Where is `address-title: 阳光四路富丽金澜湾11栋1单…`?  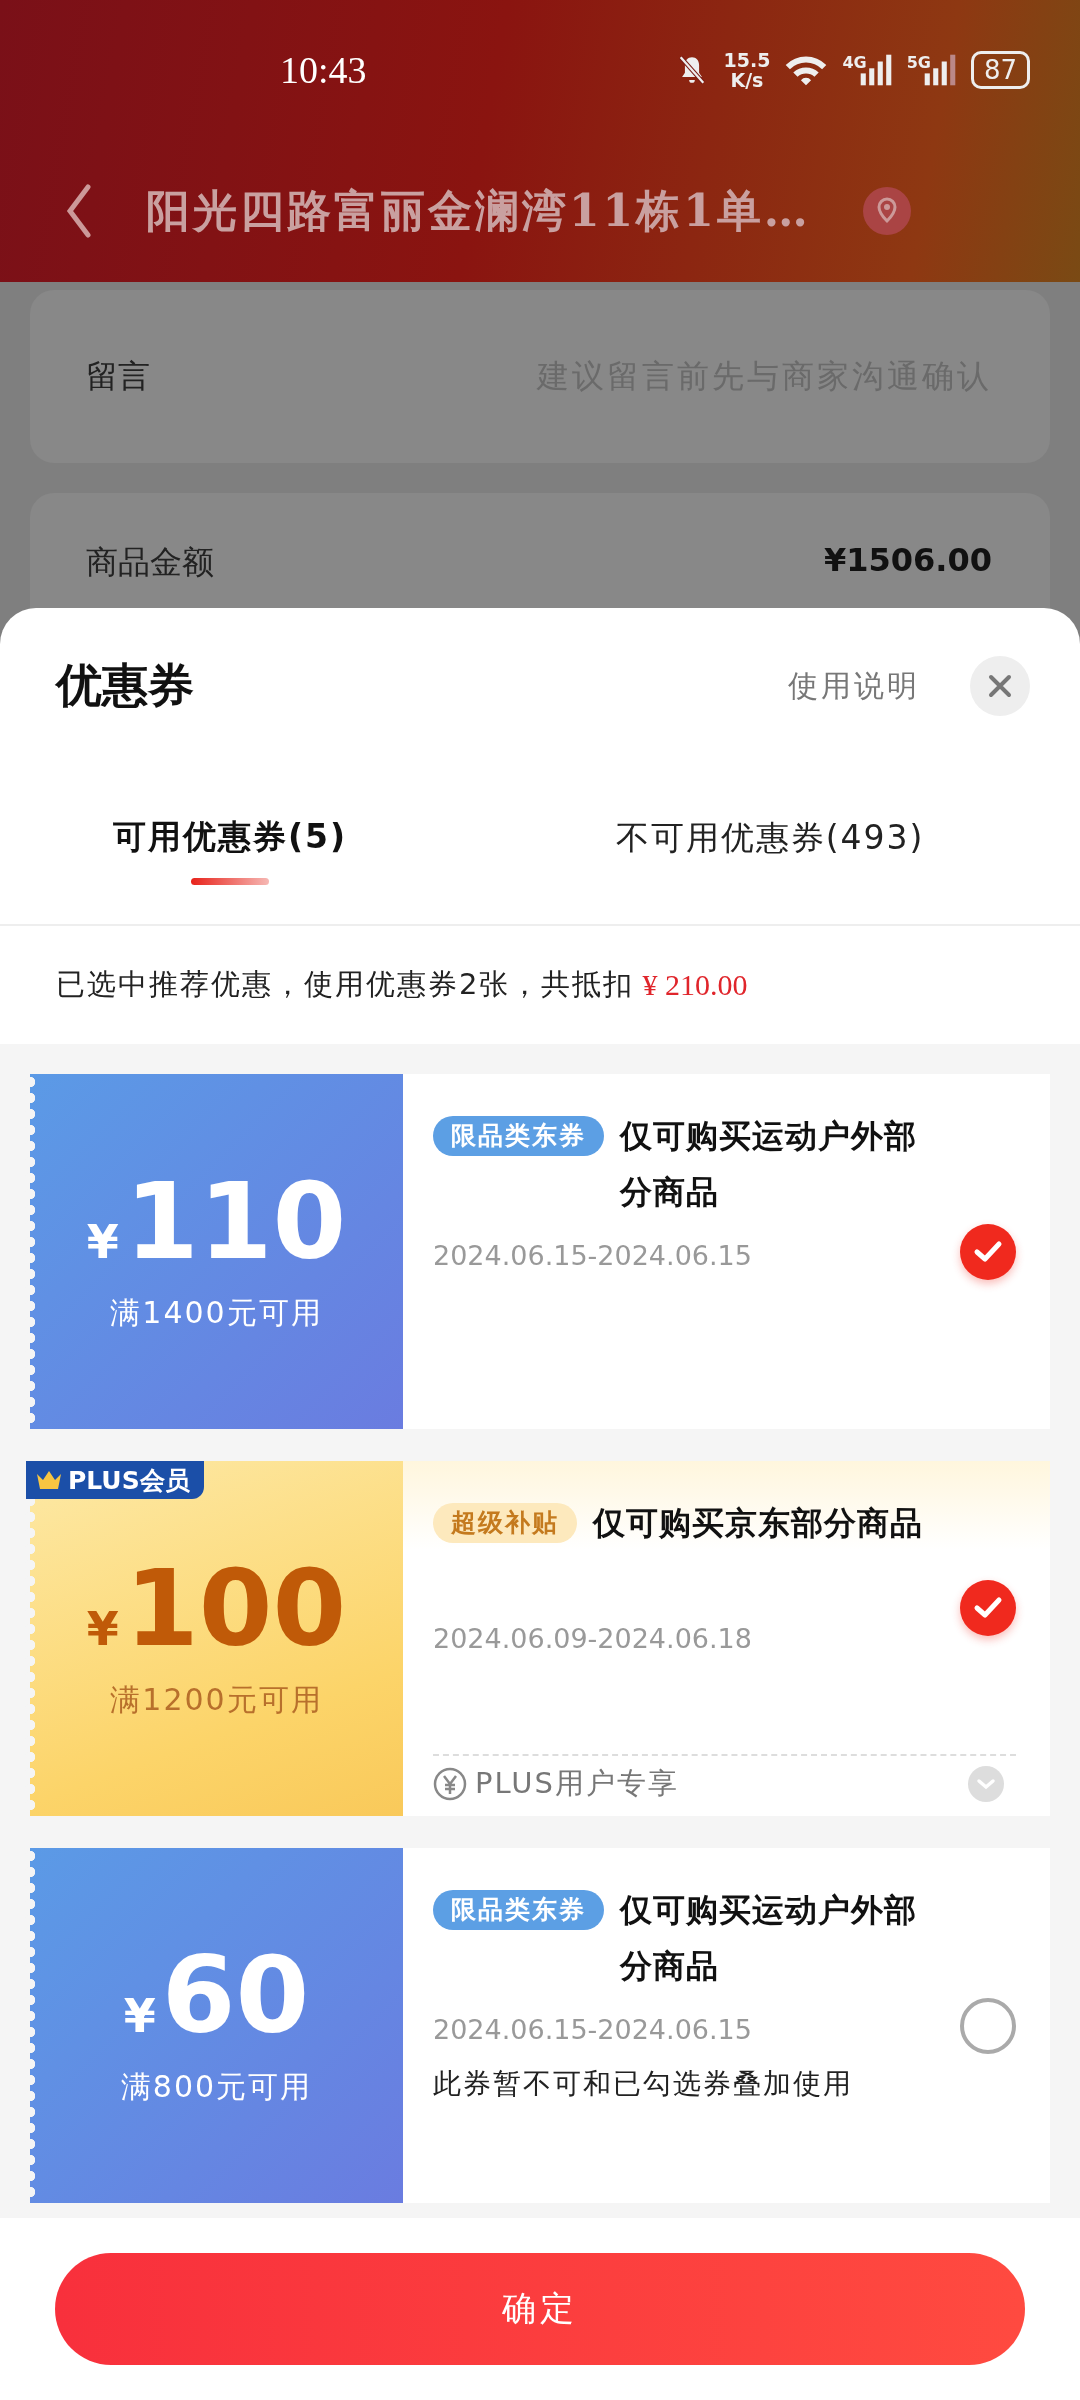
address-title: 阳光四路富丽金澜湾11栋1单… is located at coordinates (478, 211).